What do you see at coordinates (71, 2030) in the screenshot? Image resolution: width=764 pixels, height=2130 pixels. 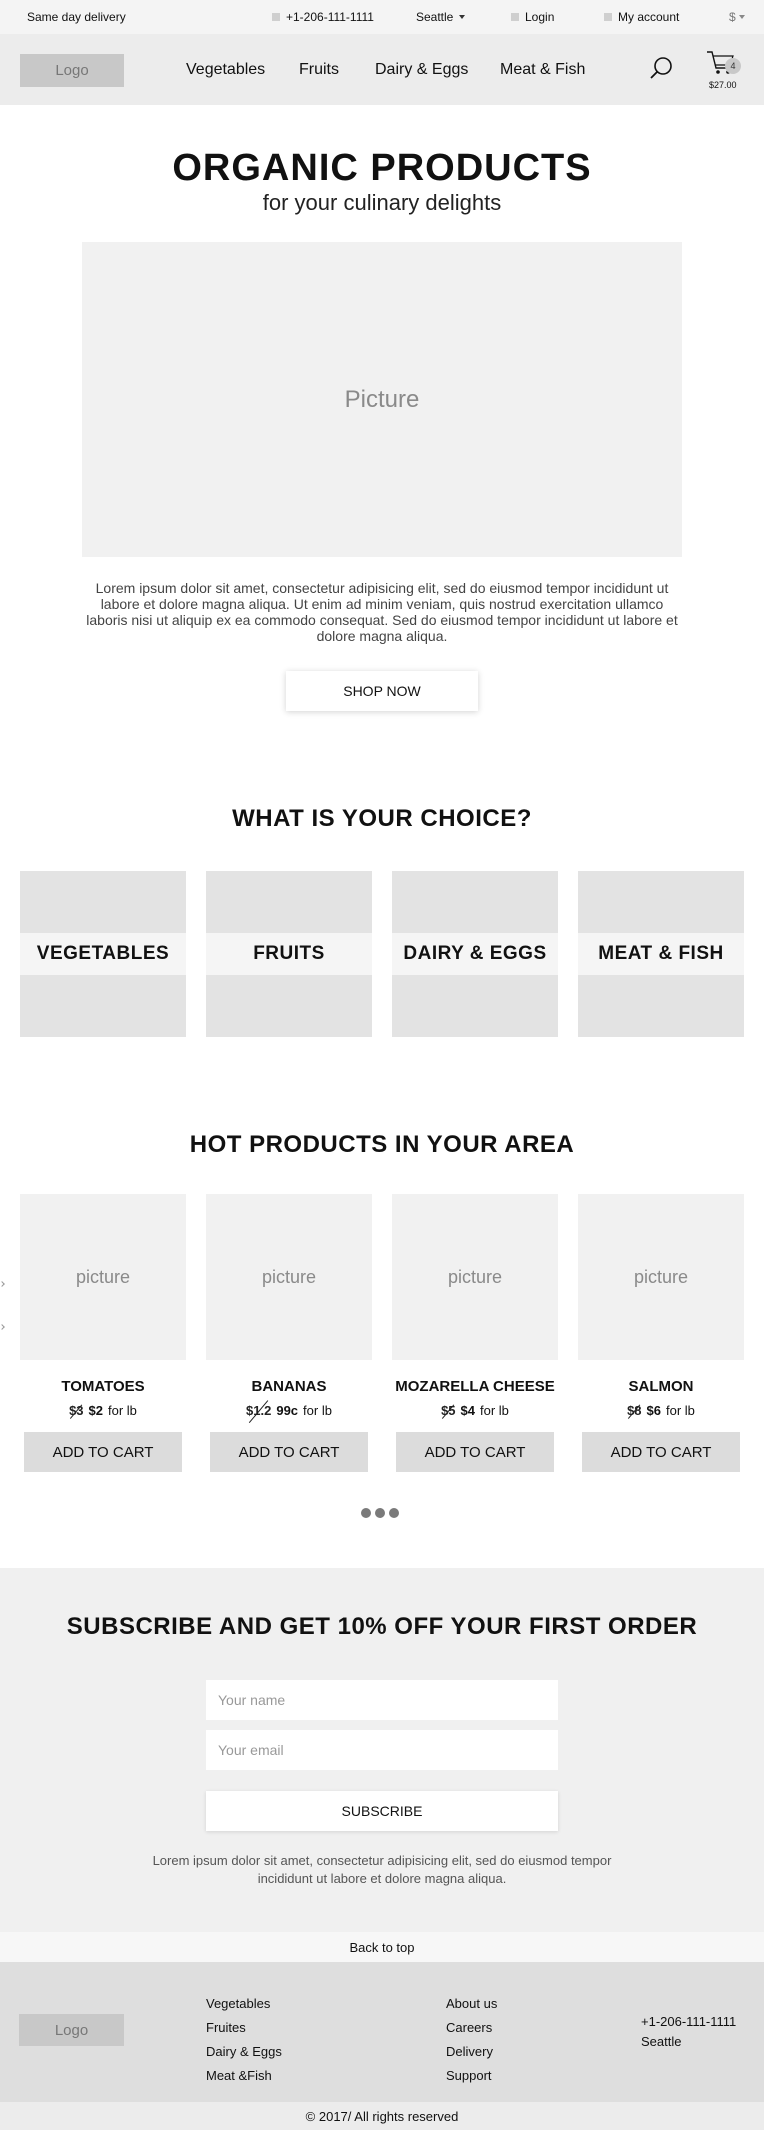 I see `footer-logo: Logo` at bounding box center [71, 2030].